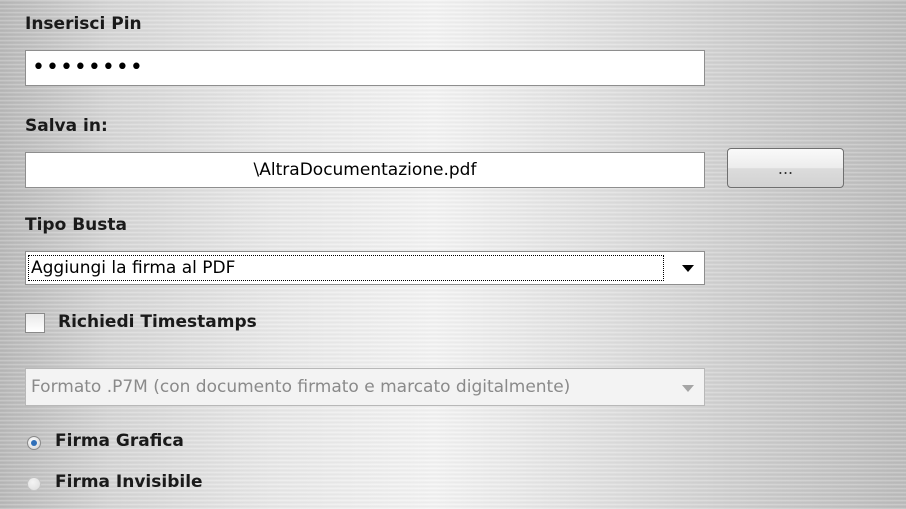 This screenshot has width=906, height=509. I want to click on radio-selected-dot, so click(34, 443).